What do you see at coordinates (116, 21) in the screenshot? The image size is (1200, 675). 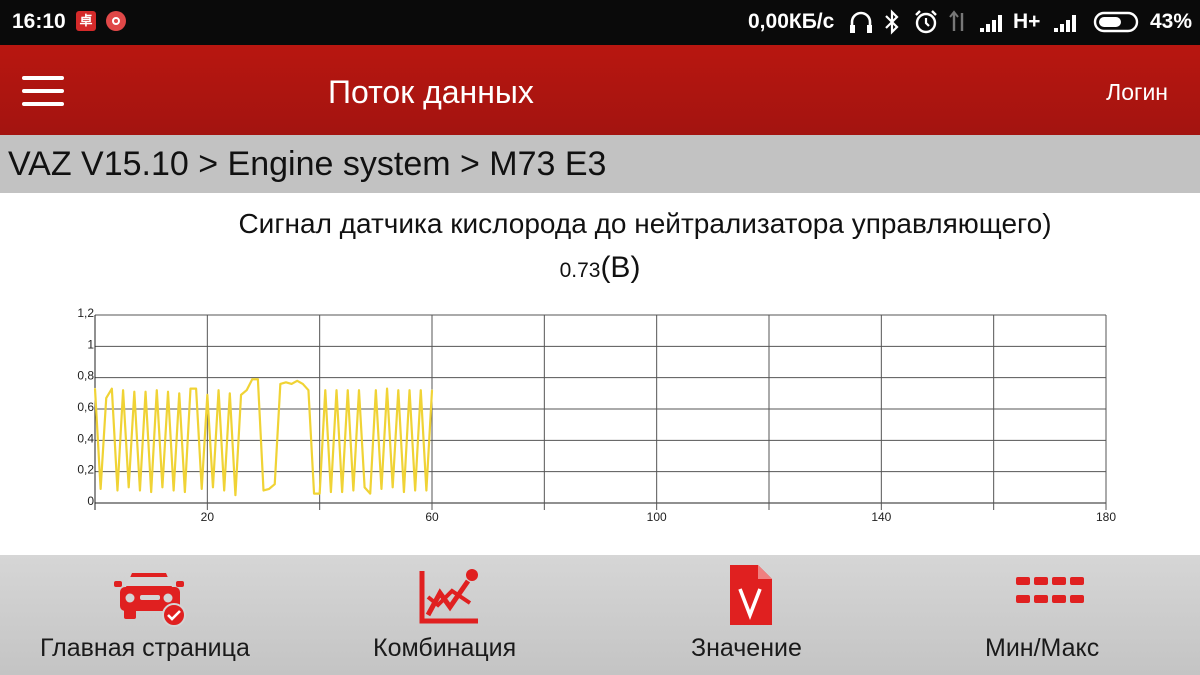 I see `music-notification-icon` at bounding box center [116, 21].